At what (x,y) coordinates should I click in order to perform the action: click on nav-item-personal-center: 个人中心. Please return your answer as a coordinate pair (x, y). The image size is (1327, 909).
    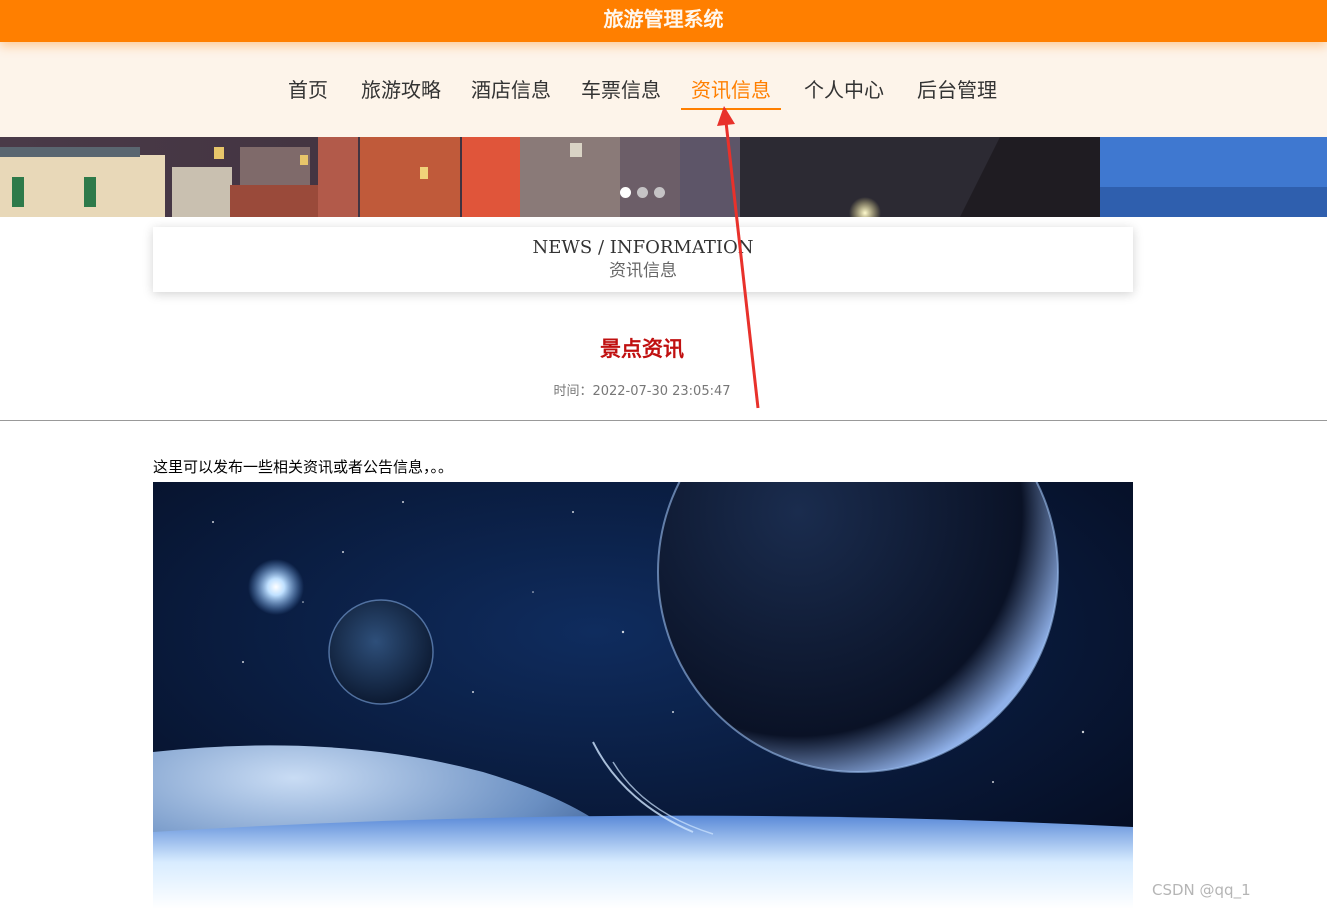
    Looking at the image, I should click on (844, 93).